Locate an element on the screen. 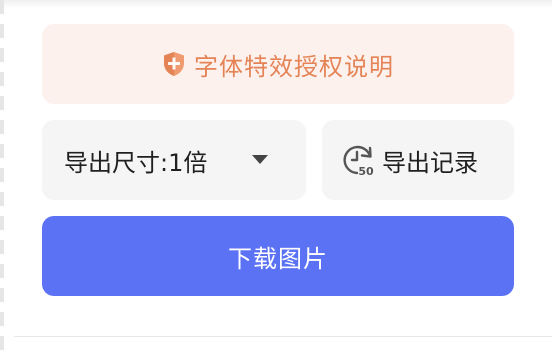 The width and height of the screenshot is (552, 360). history-badge: 50 is located at coordinates (366, 171).